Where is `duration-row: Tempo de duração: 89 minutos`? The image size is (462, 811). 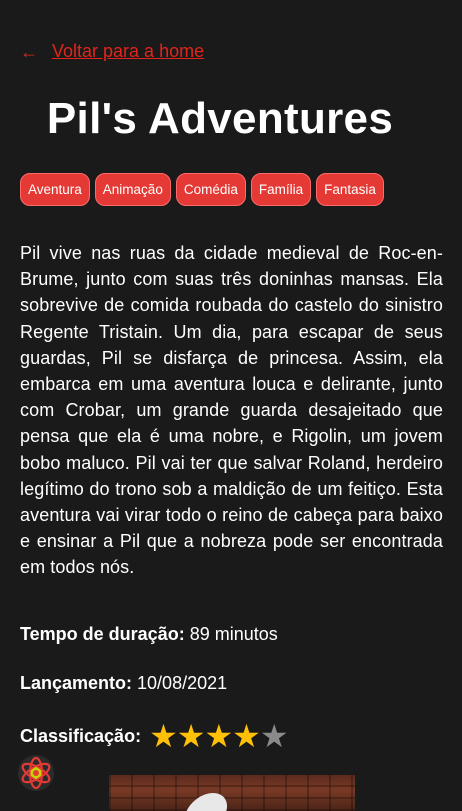 duration-row: Tempo de duração: 89 minutos is located at coordinates (149, 634).